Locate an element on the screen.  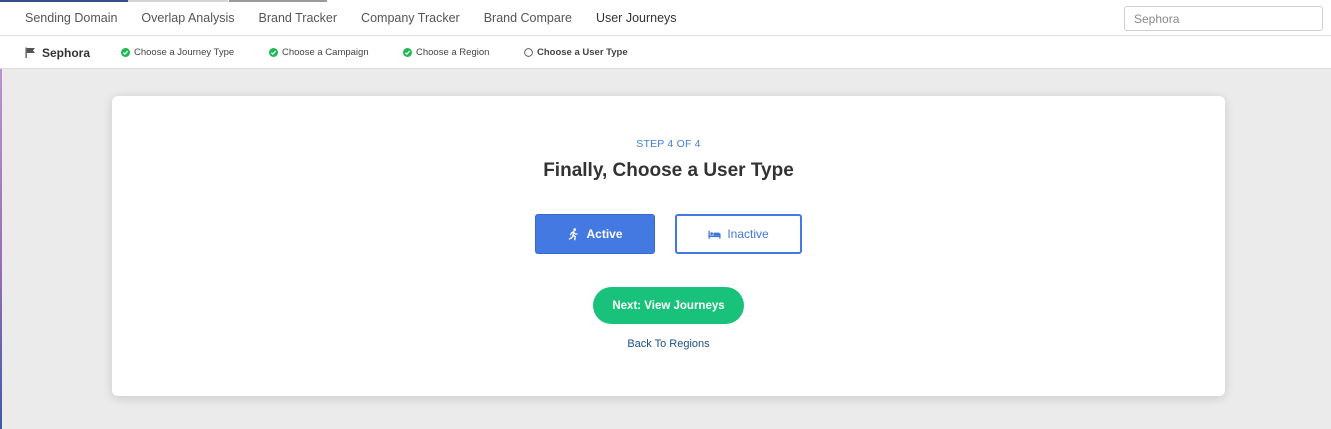
active-user-type-button: Active is located at coordinates (595, 234).